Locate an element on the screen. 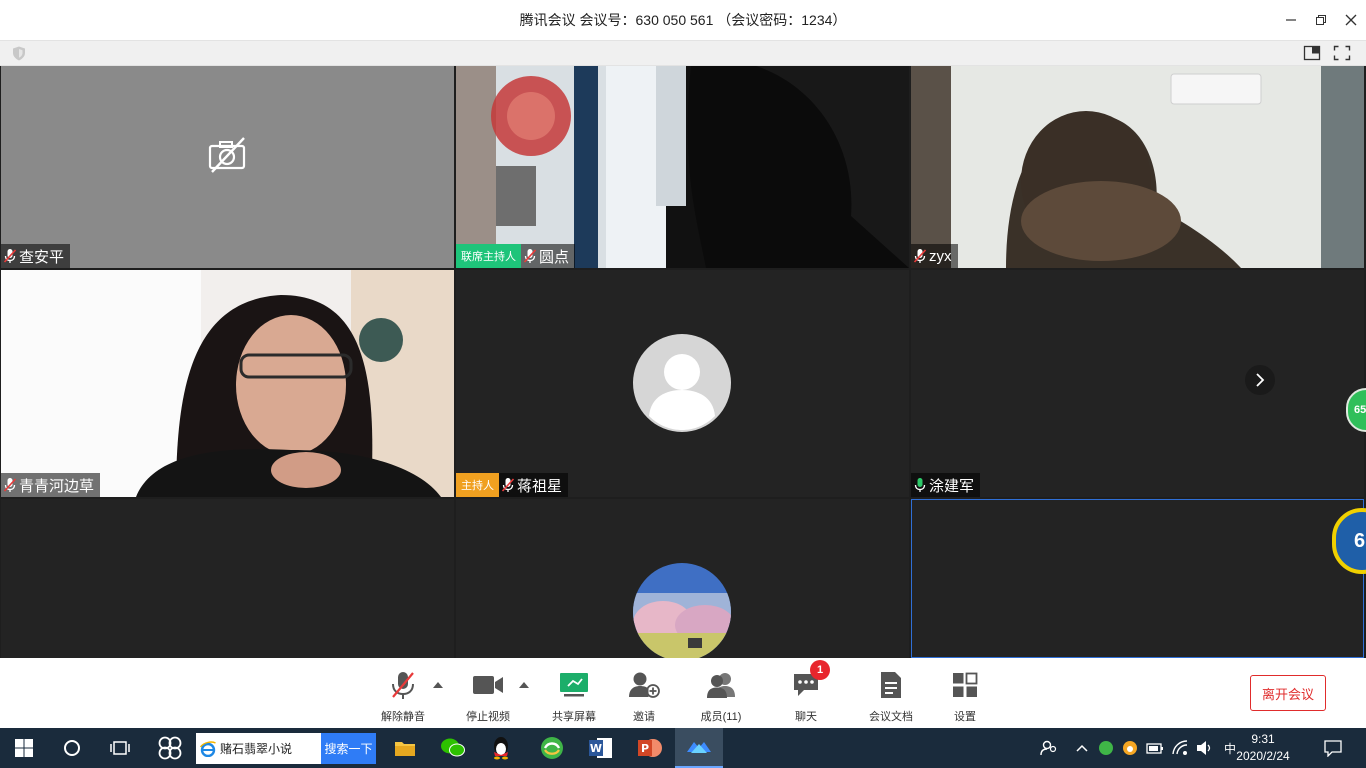  host-badge: 主持人 is located at coordinates (477, 485).